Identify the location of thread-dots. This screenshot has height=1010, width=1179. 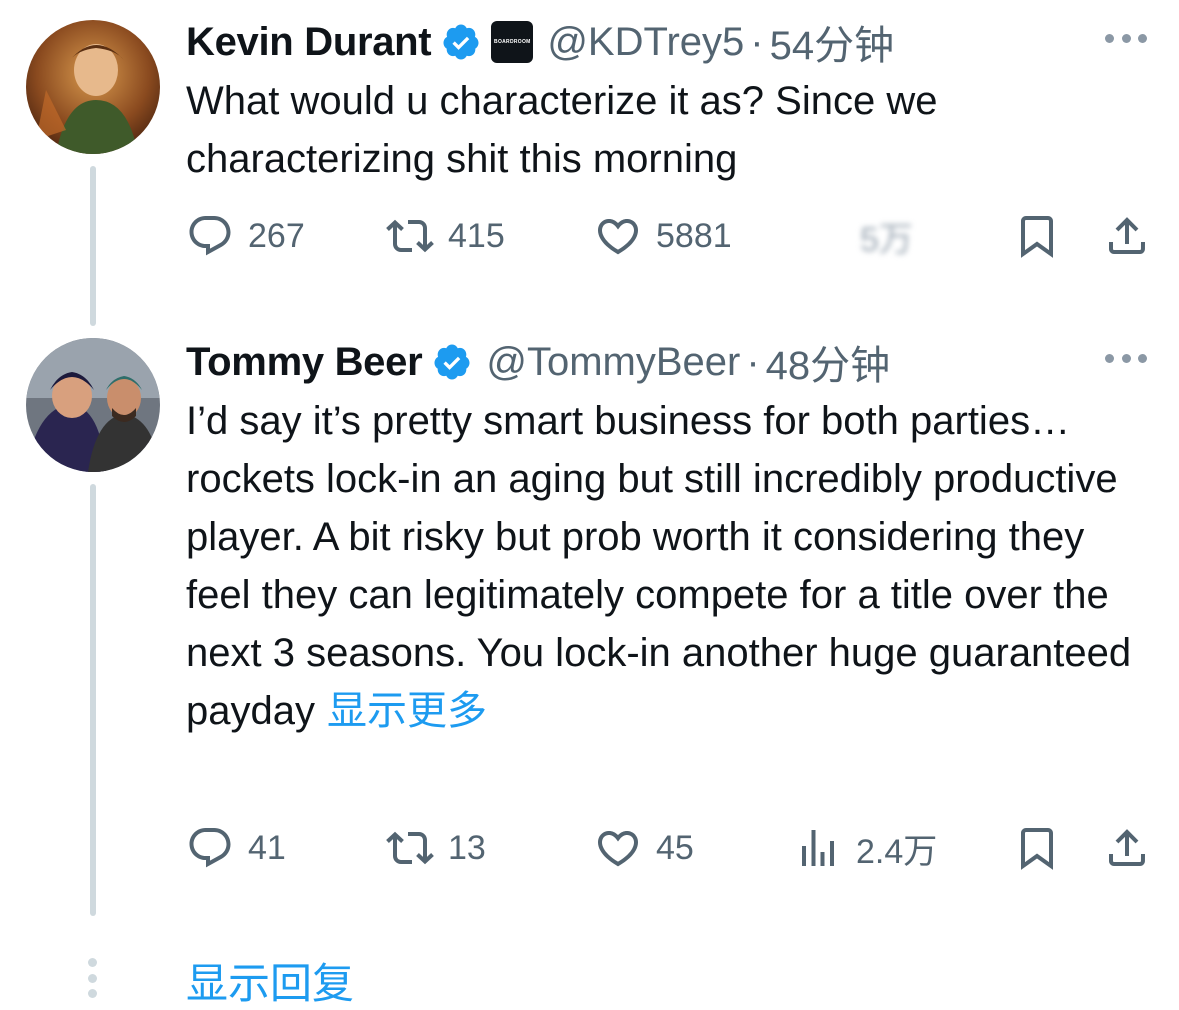
(93, 978).